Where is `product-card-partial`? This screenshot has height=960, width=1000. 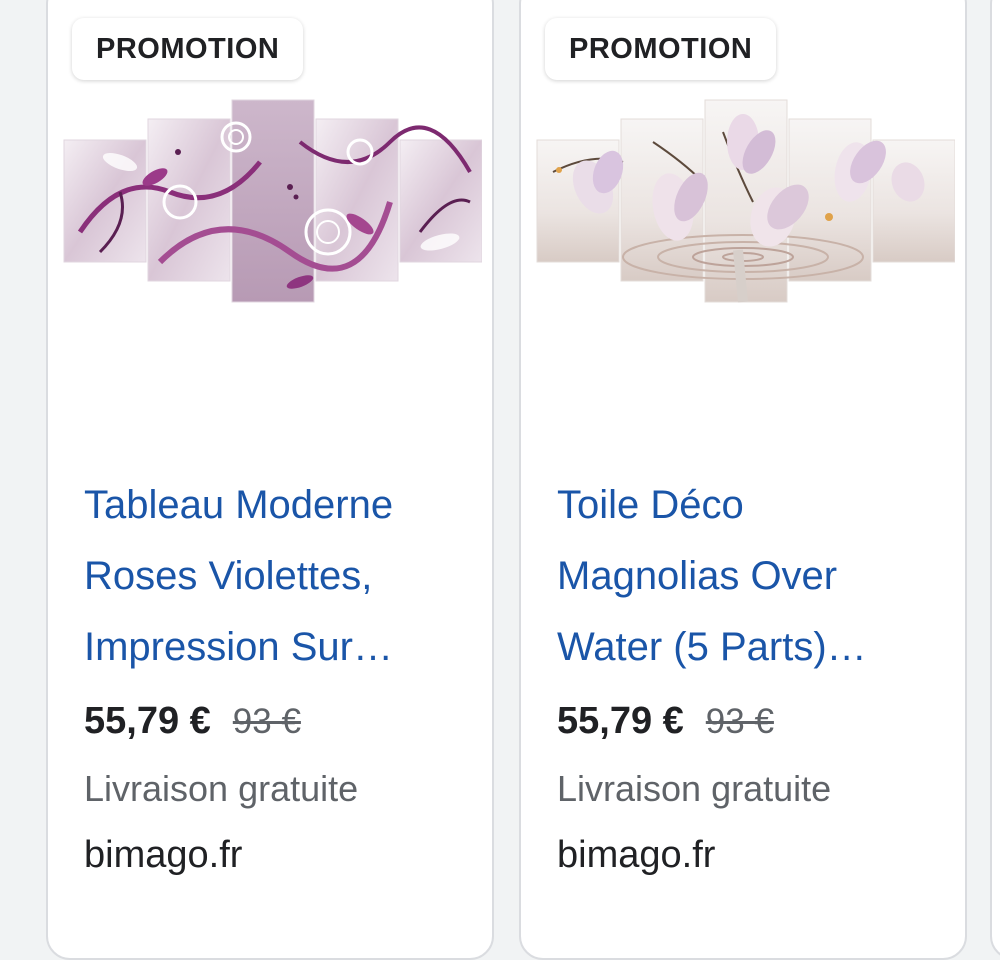
product-card-partial is located at coordinates (995, 480).